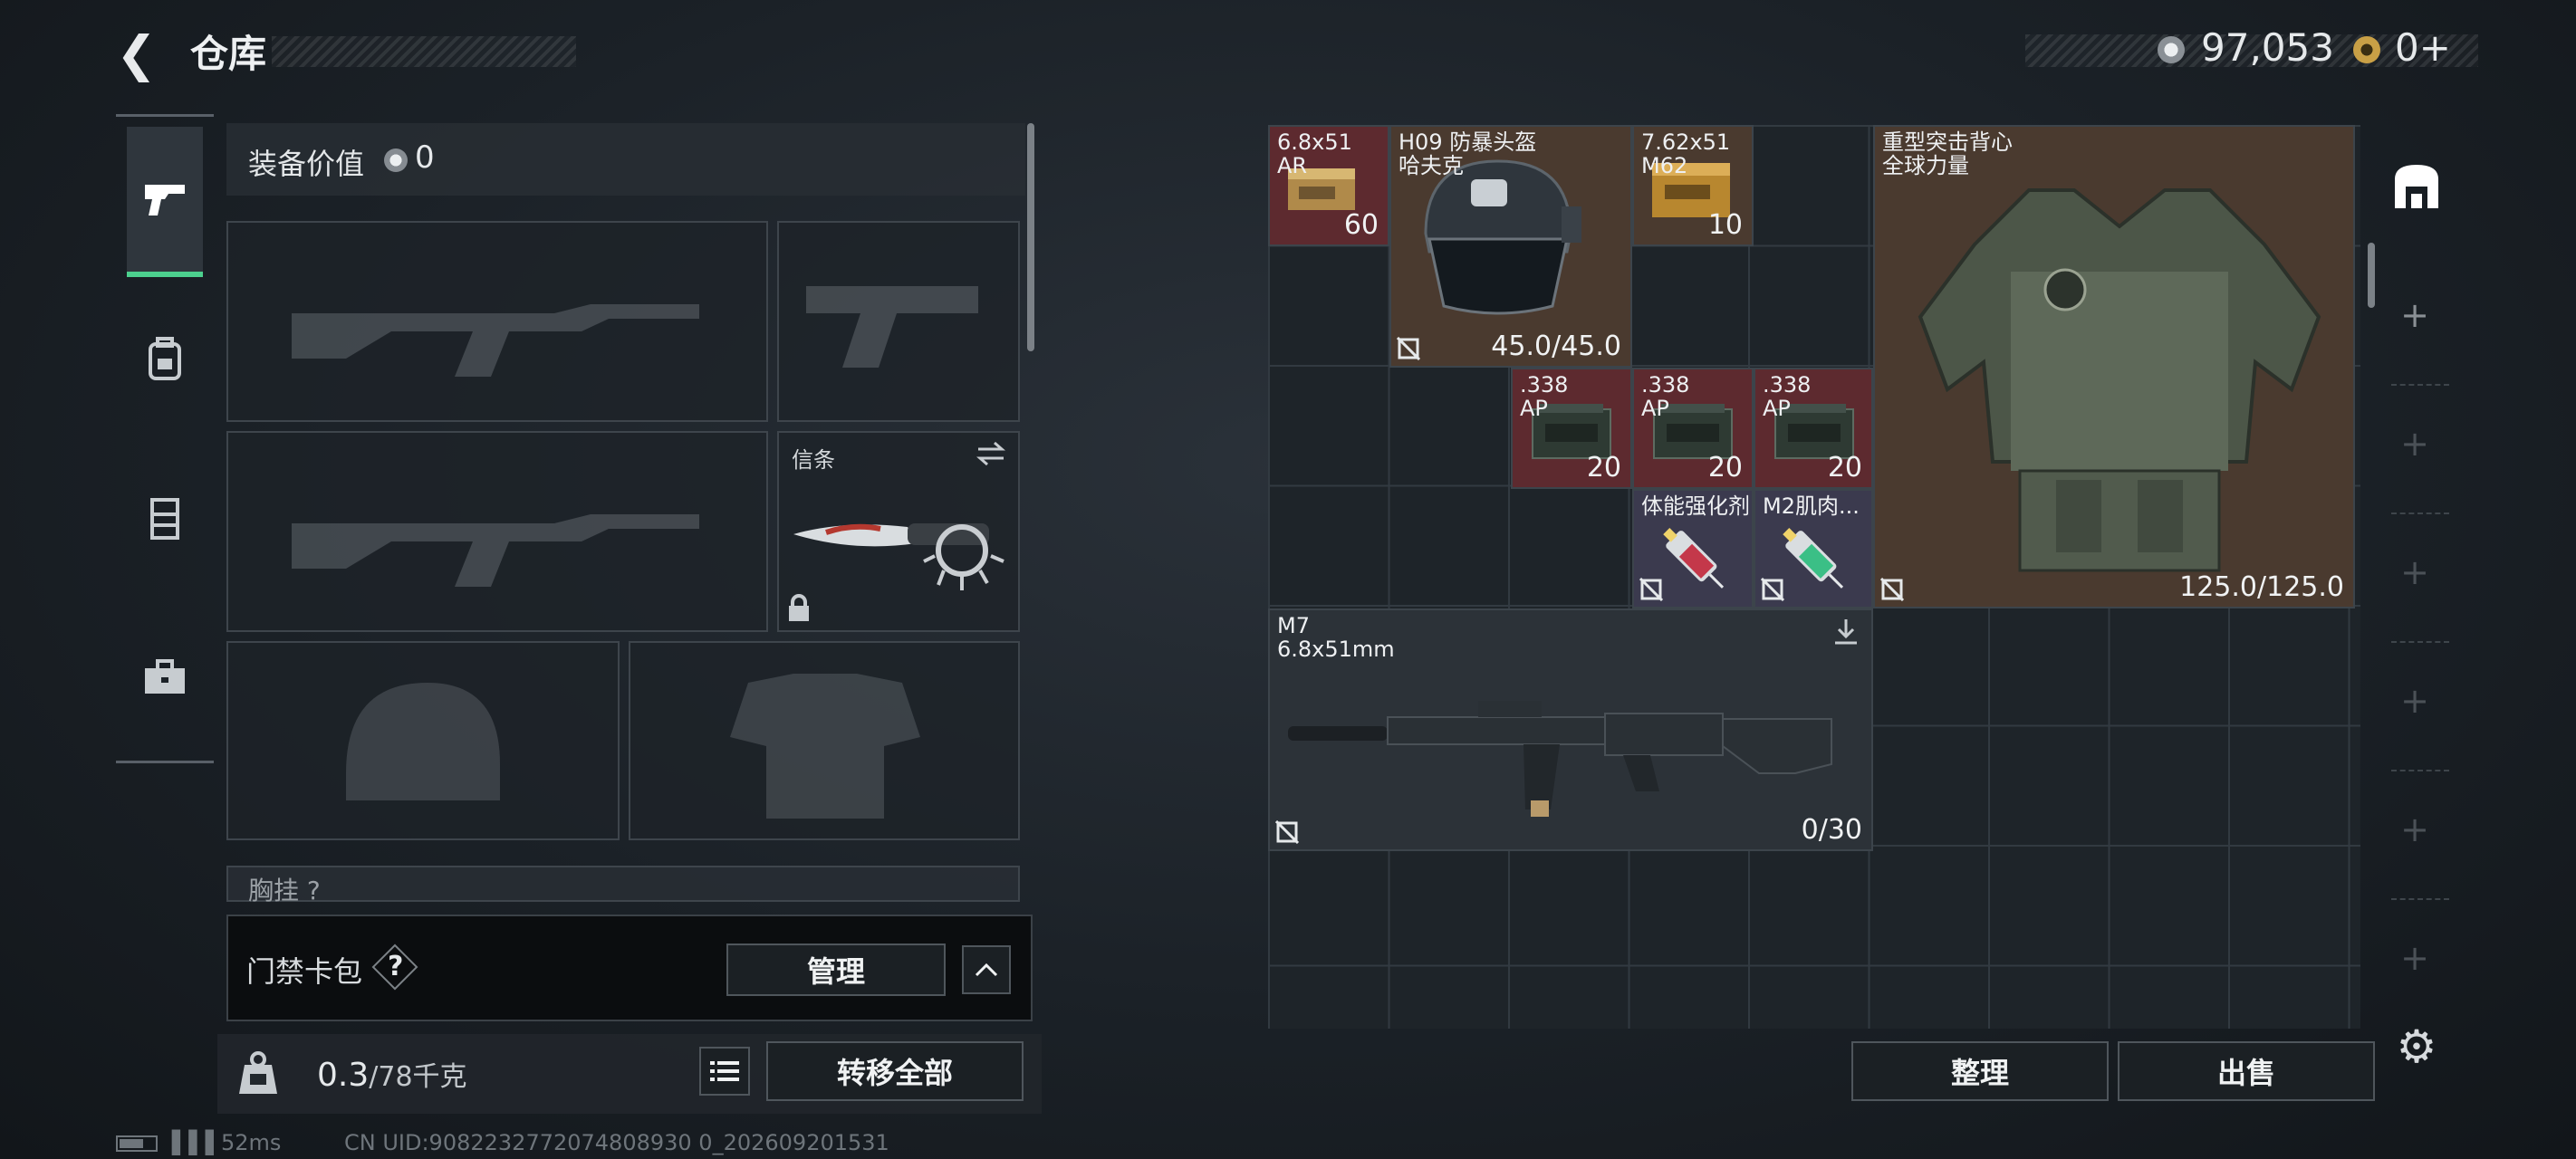 The image size is (2576, 1159). Describe the element at coordinates (2416, 186) in the screenshot. I see `stash-tab-icon` at that location.